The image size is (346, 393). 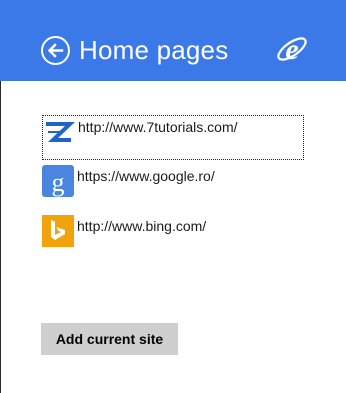 What do you see at coordinates (173, 137) in the screenshot?
I see `home-page-item-7tutorials: http://www.7tutorials.com/` at bounding box center [173, 137].